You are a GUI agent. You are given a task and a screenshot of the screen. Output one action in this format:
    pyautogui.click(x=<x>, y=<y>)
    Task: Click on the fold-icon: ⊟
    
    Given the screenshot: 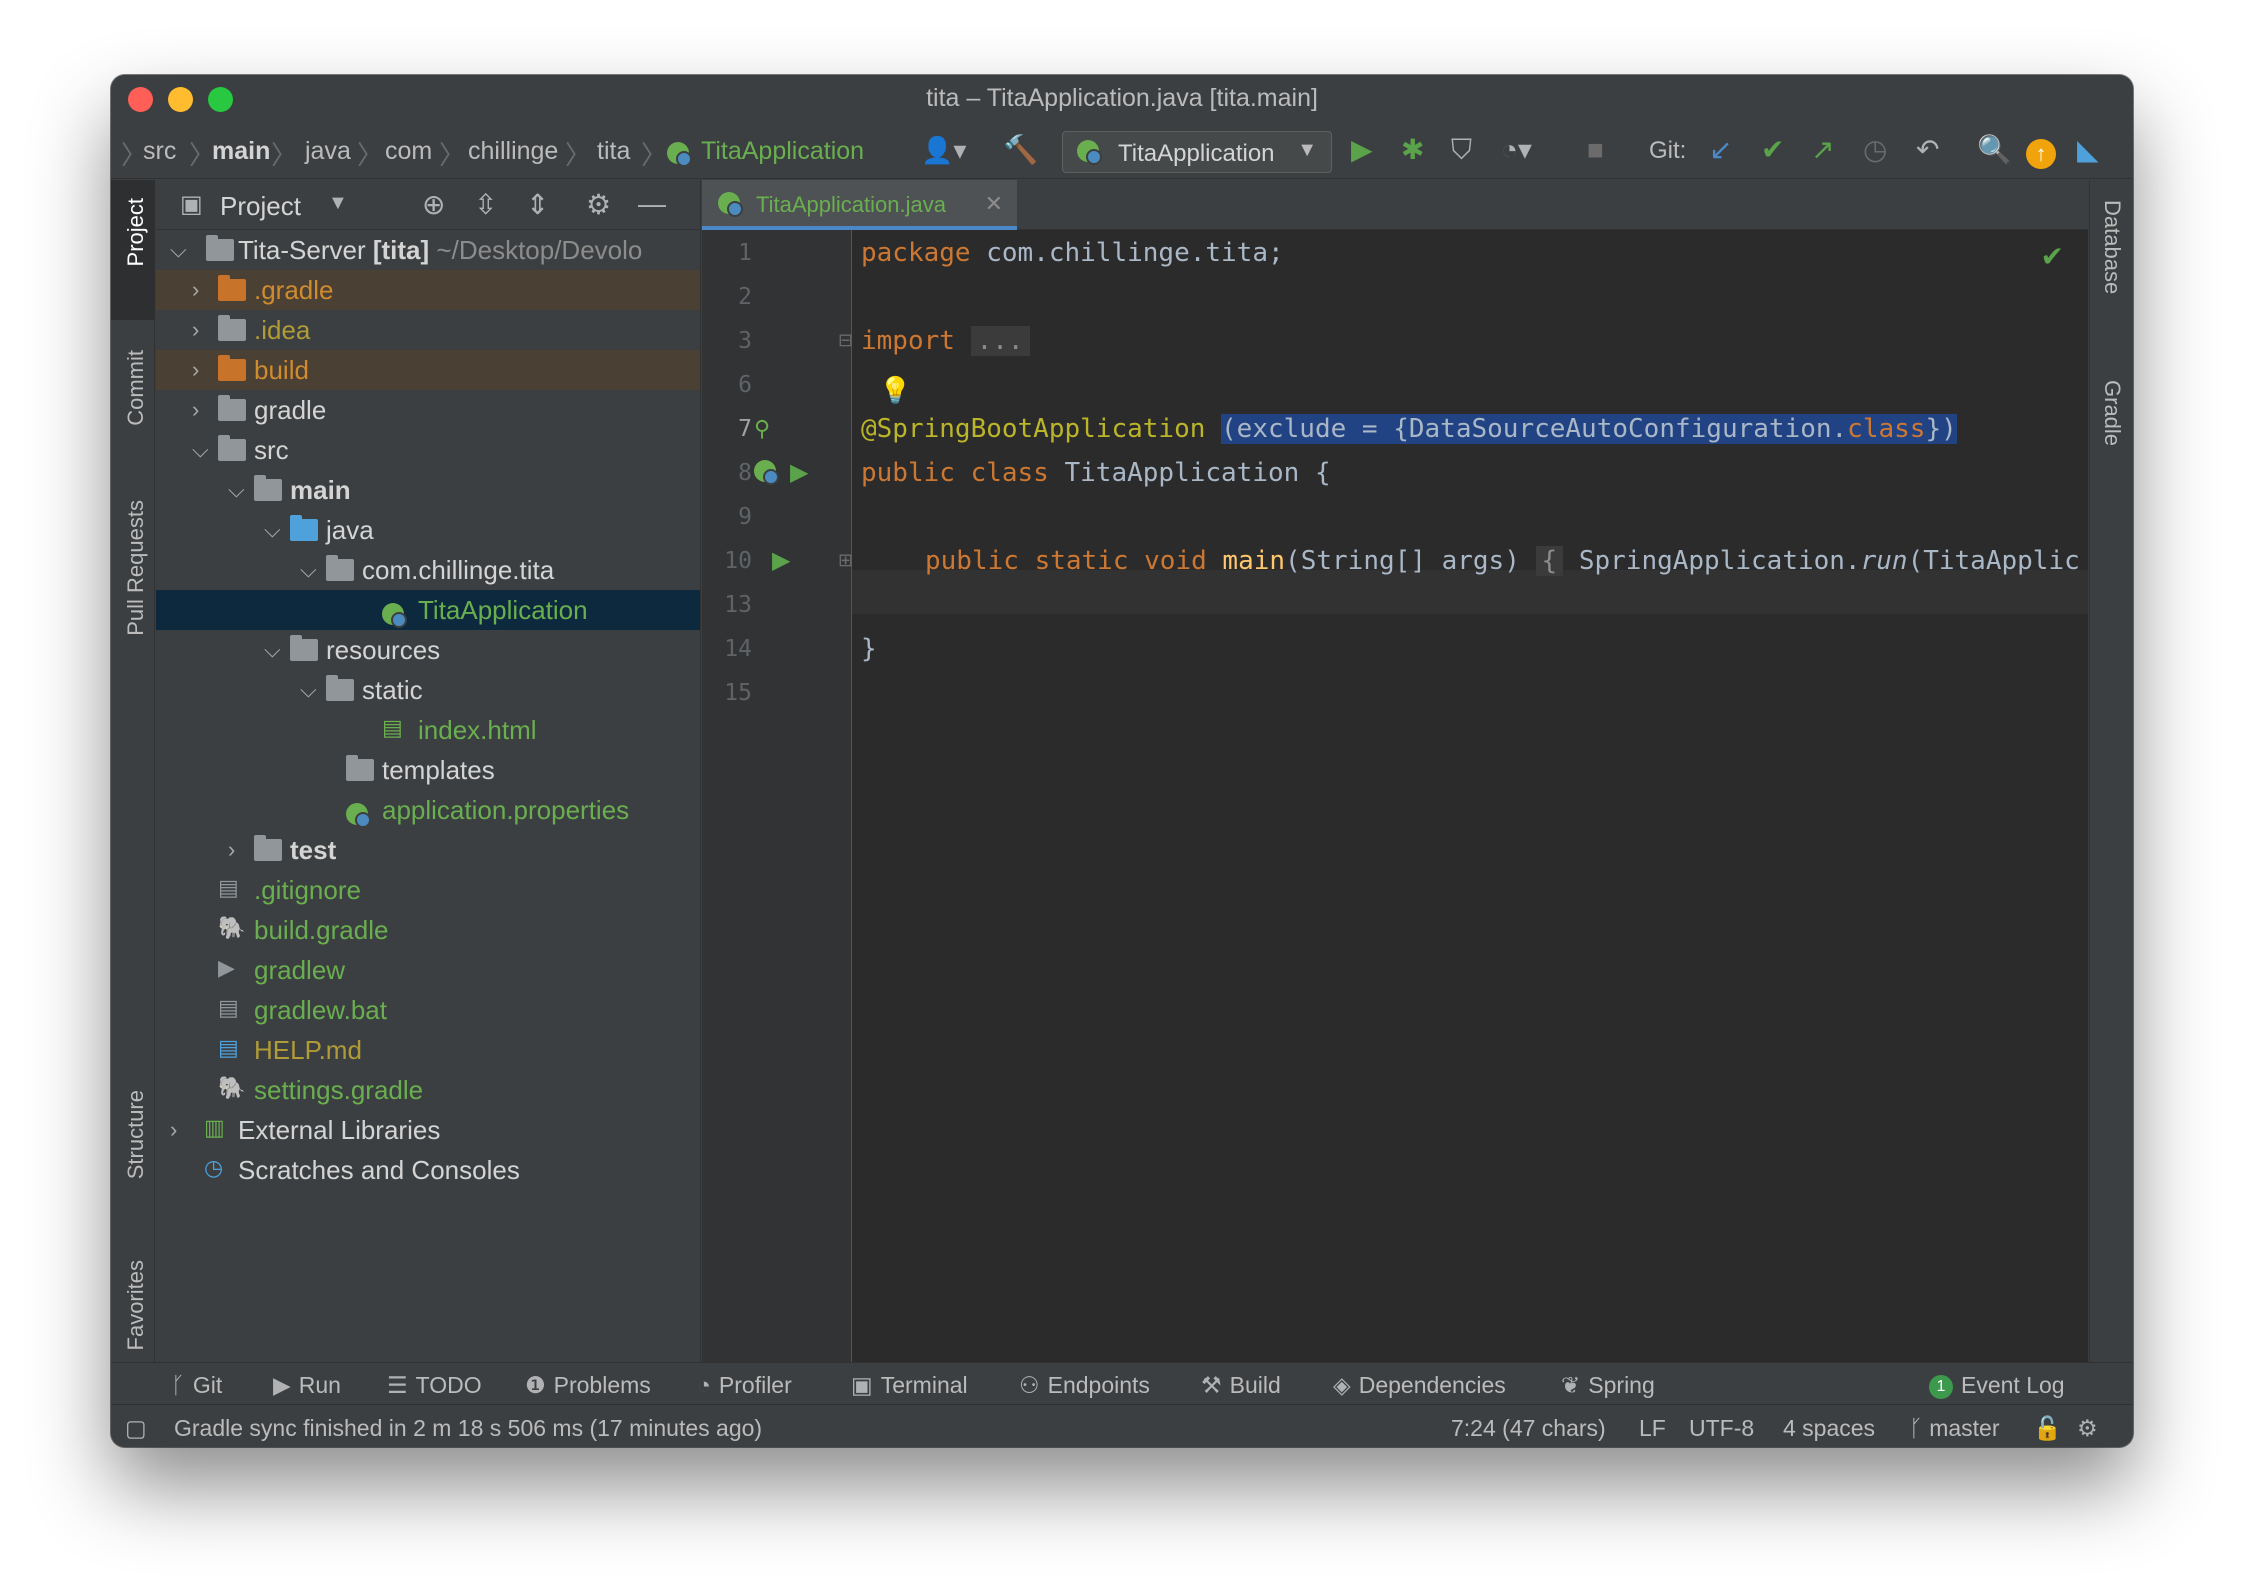 What is the action you would take?
    pyautogui.click(x=845, y=340)
    